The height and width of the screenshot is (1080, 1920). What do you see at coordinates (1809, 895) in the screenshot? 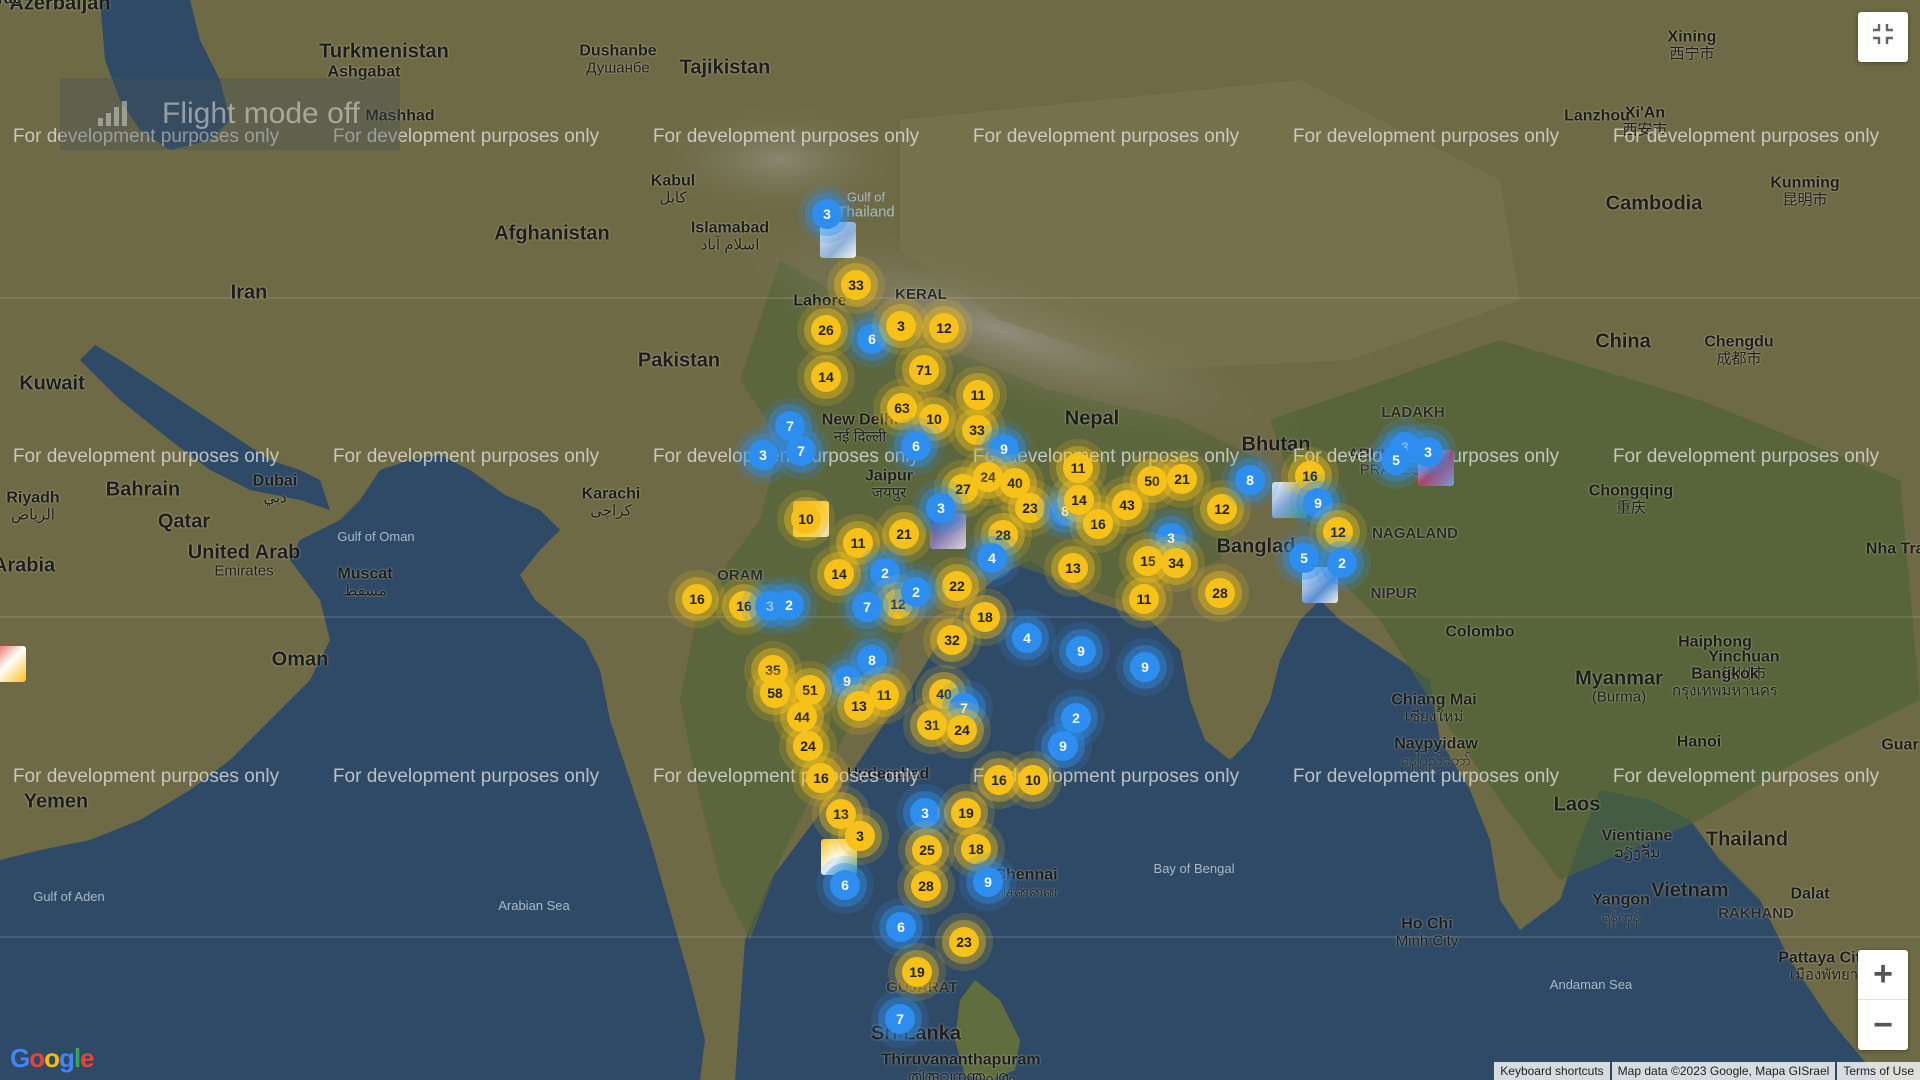
I see `place-label: Dalat` at bounding box center [1809, 895].